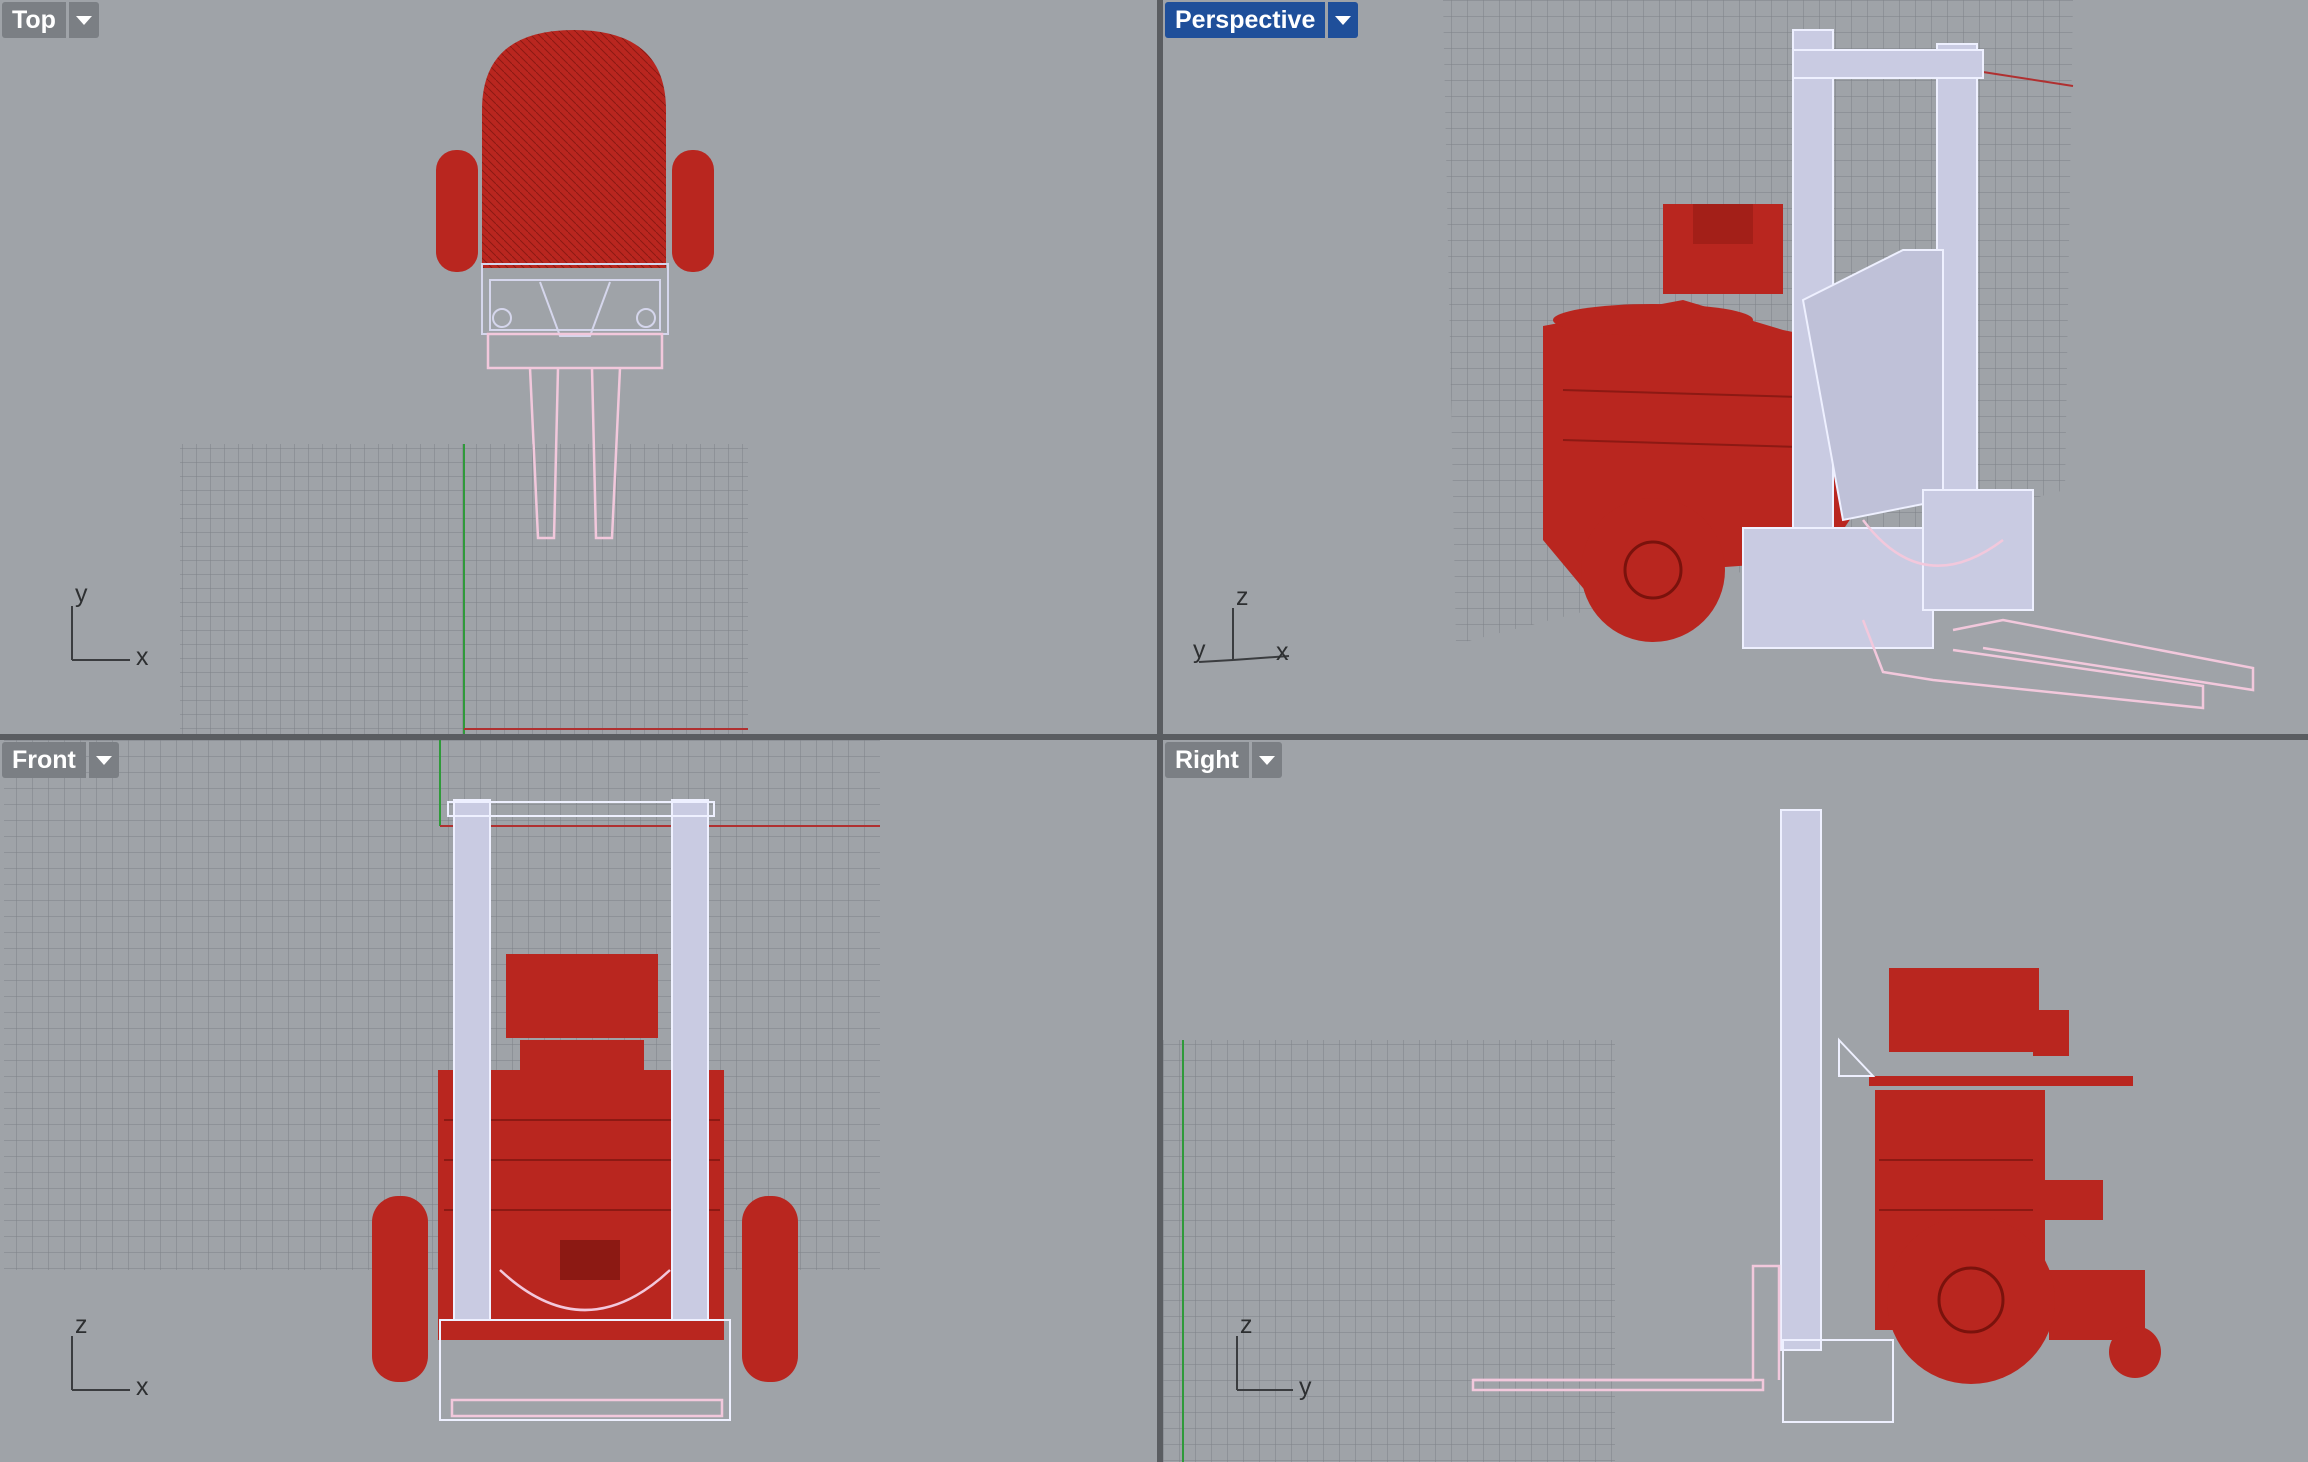 This screenshot has height=1462, width=2308. Describe the element at coordinates (44, 760) in the screenshot. I see `viewport-title-front: Front` at that location.